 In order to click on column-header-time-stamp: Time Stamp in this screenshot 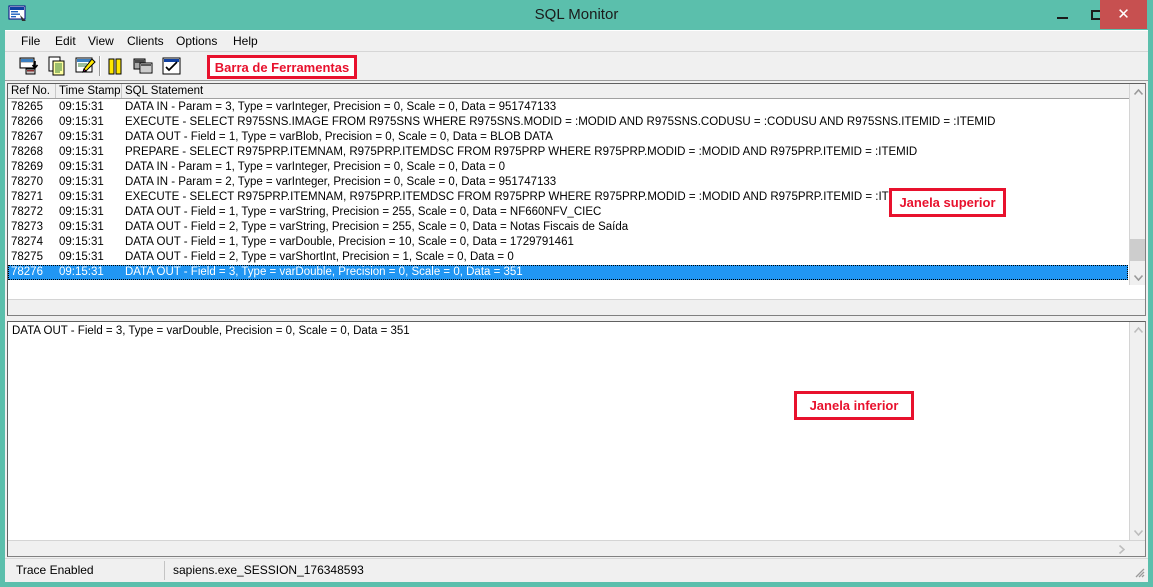, I will do `click(89, 91)`.